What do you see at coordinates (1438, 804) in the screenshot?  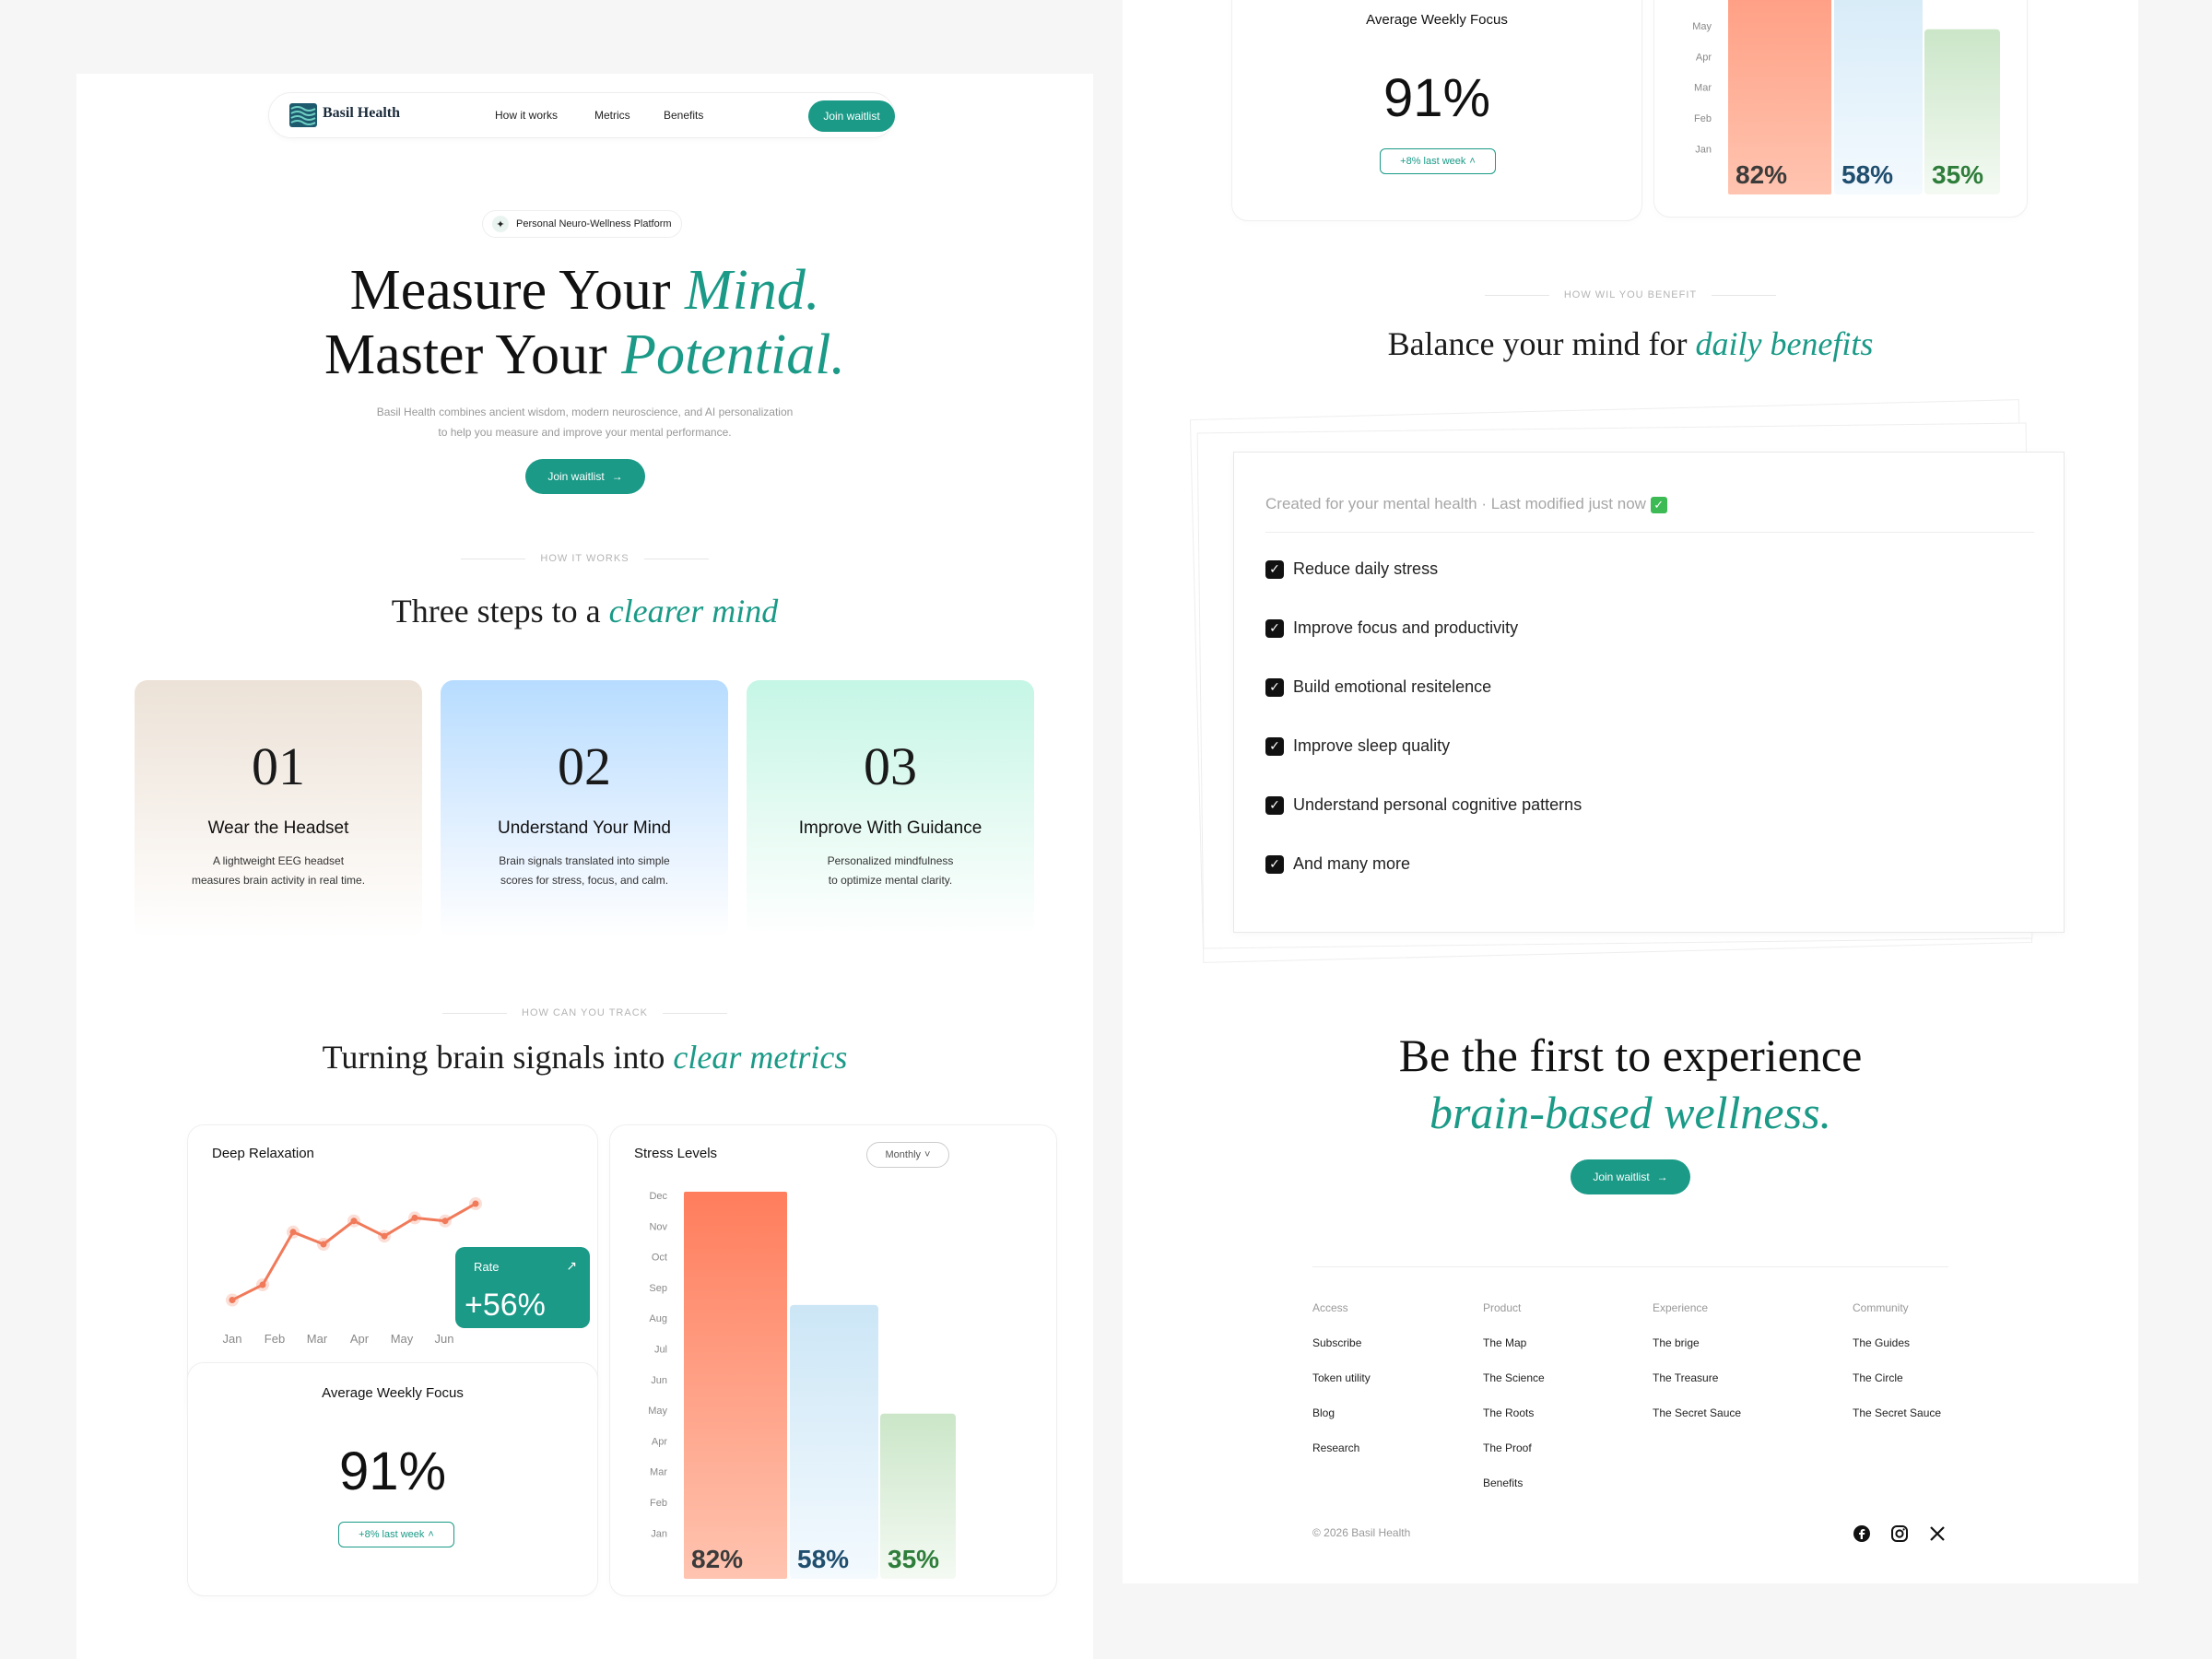 I see `benefit-label: Understand personal cognitive patterns` at bounding box center [1438, 804].